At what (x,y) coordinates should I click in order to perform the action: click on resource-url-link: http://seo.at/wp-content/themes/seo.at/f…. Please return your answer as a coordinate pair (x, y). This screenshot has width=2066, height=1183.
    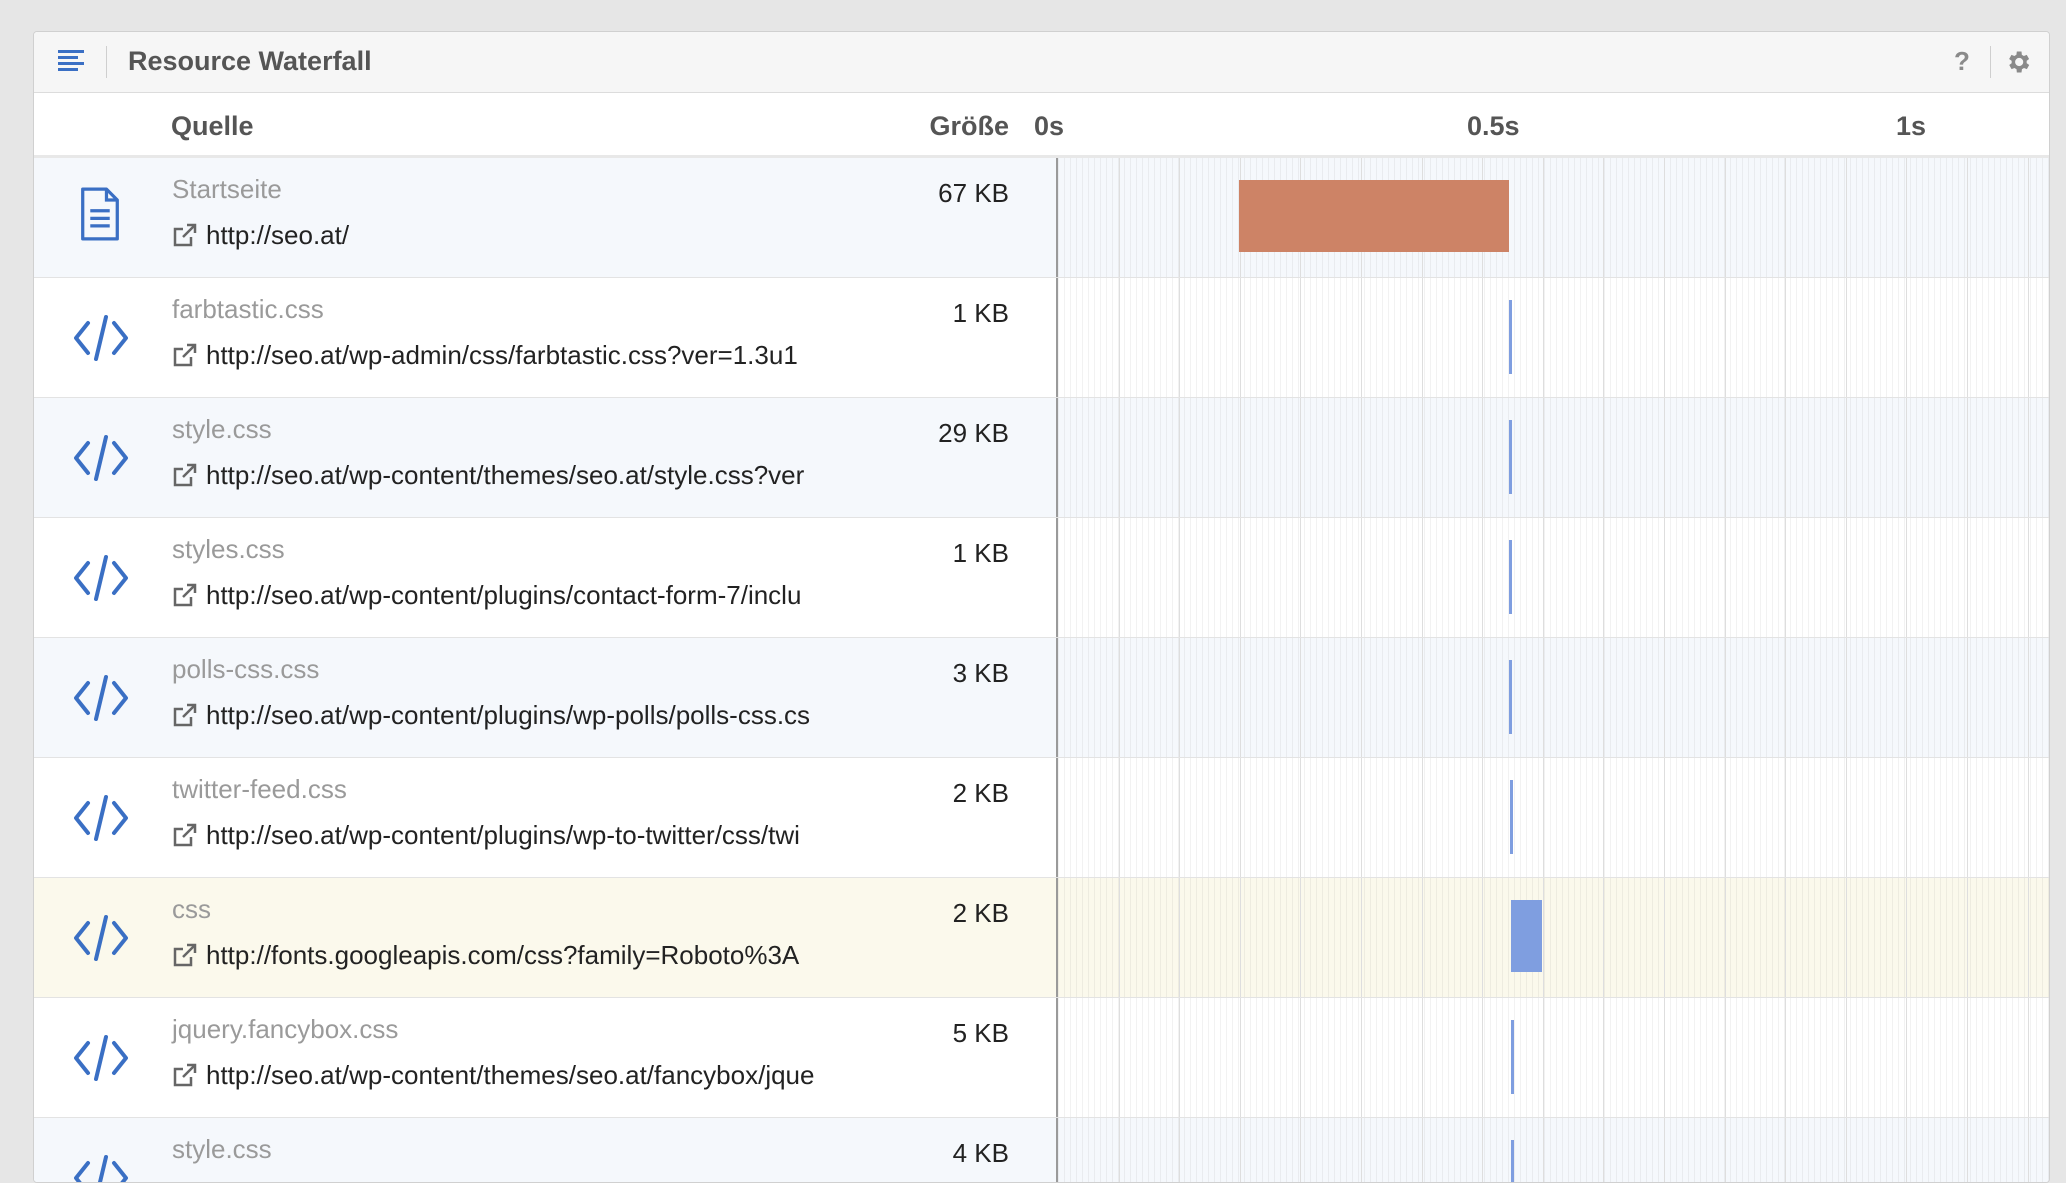
    Looking at the image, I should click on (529, 1077).